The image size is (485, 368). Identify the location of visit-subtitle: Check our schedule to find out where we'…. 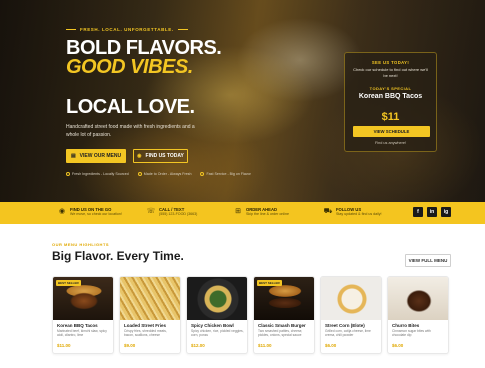
(390, 72).